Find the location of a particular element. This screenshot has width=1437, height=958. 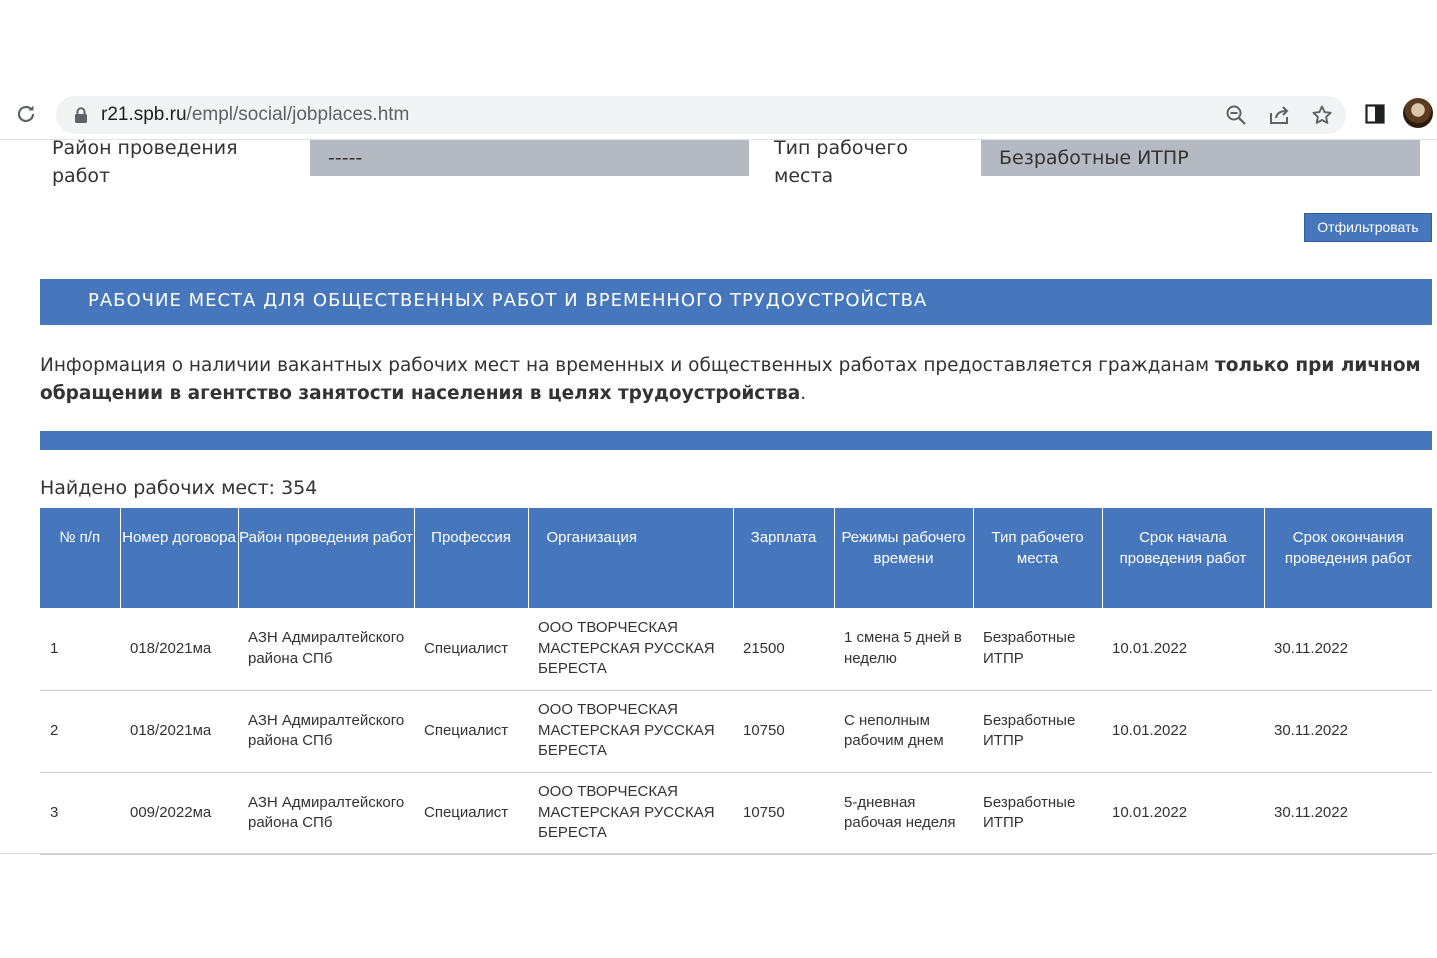

page-bottom-rule is located at coordinates (718, 853).